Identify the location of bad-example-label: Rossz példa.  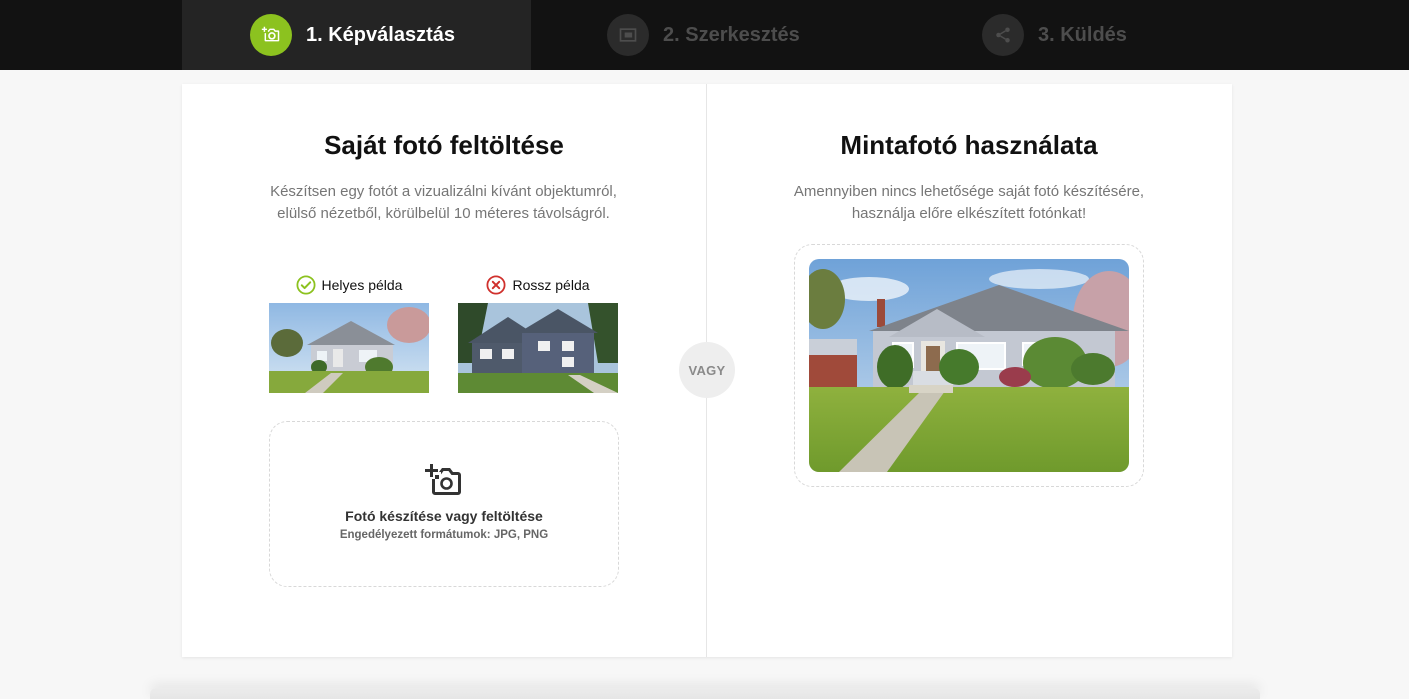
(551, 285).